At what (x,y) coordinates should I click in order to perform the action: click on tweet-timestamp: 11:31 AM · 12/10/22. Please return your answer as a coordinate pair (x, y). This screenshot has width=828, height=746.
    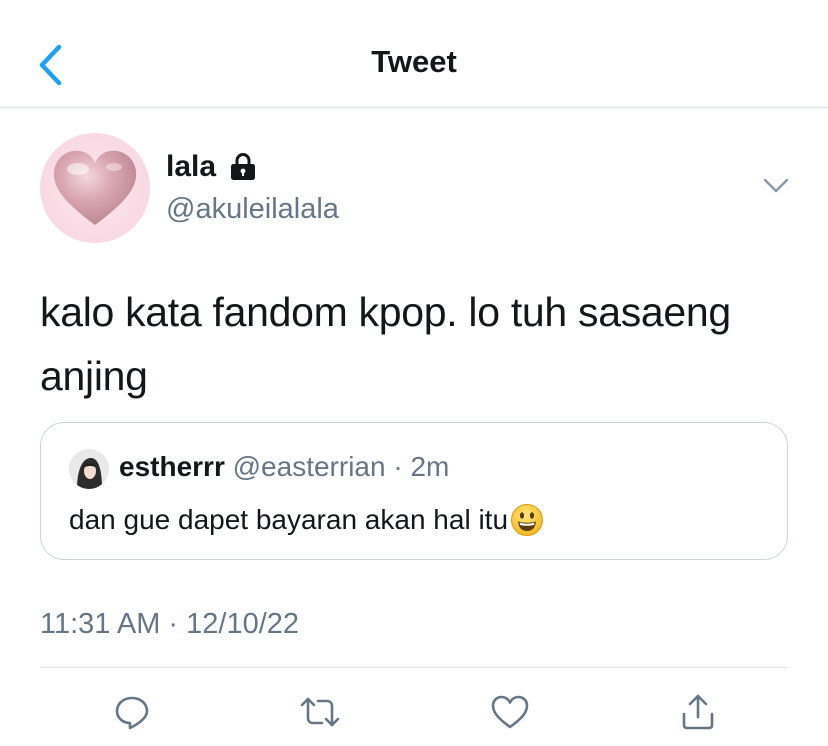
    Looking at the image, I should click on (169, 624).